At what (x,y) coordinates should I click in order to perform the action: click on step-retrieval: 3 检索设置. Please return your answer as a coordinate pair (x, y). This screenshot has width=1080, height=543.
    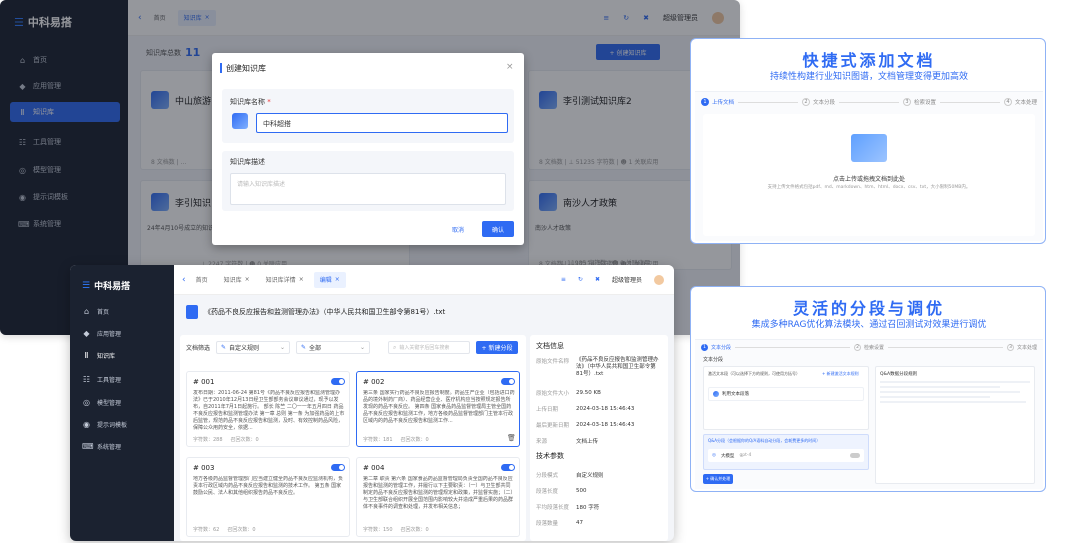
    Looking at the image, I should click on (919, 102).